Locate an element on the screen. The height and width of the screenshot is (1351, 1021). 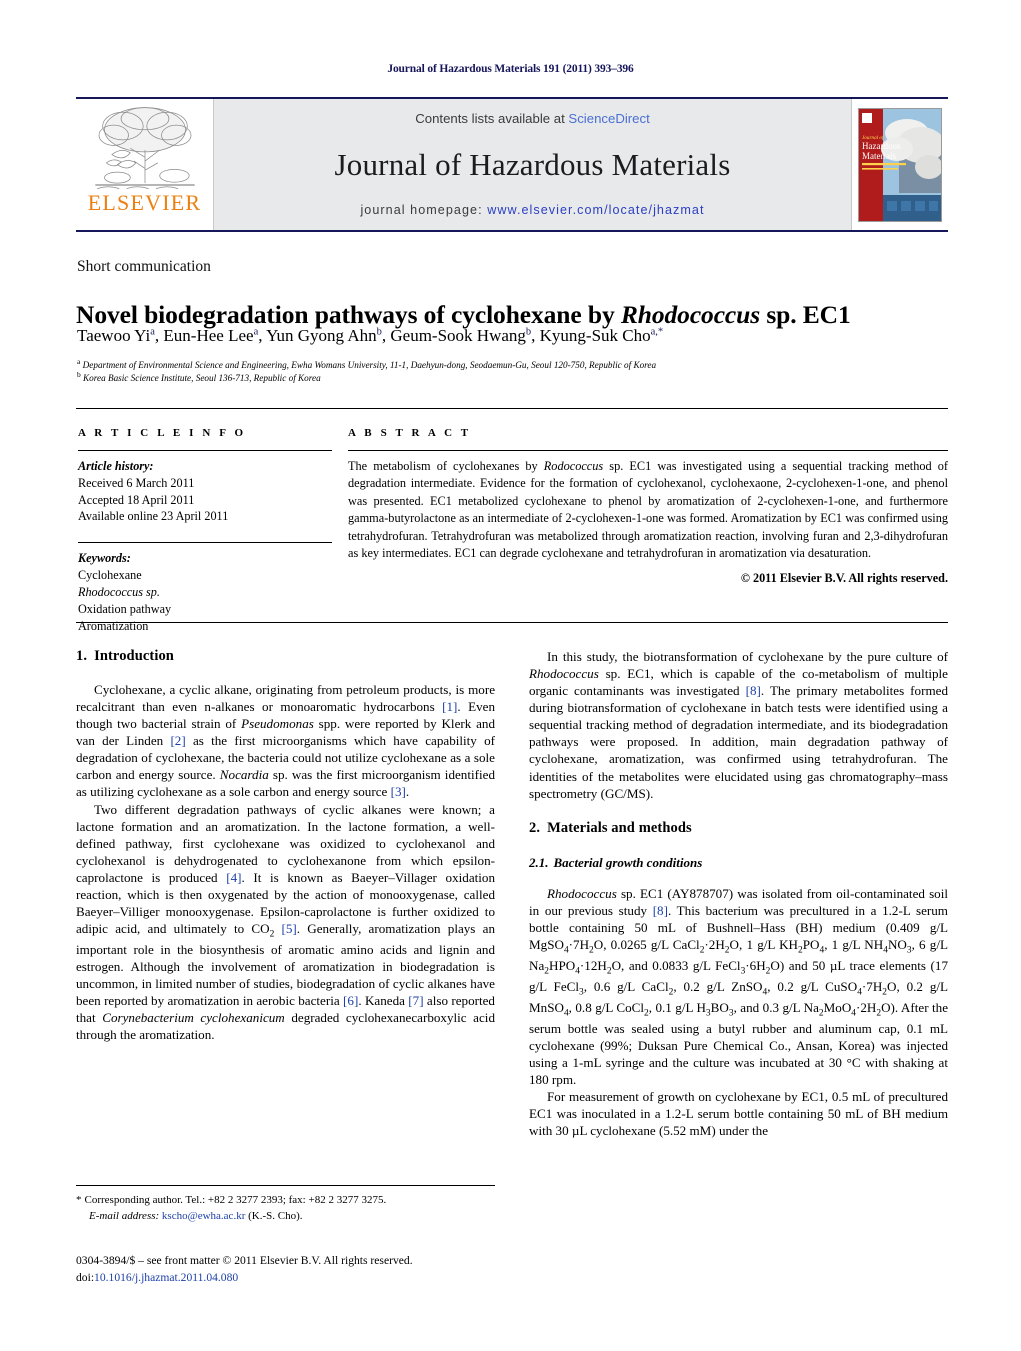
history-received: Received 6 March 2011 is located at coordinates (136, 482).